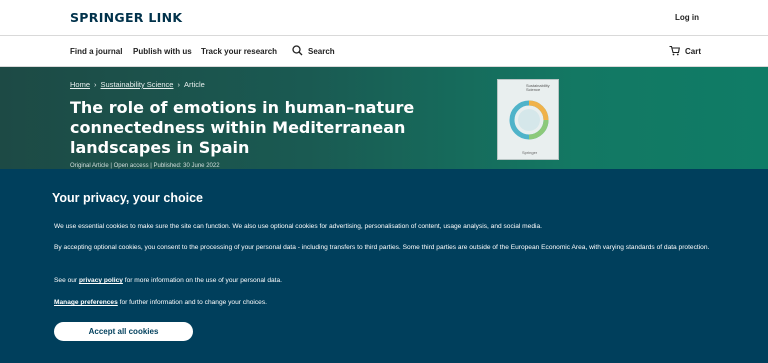  I want to click on accept-all-cookies-button: Accept all cookies, so click(123, 331).